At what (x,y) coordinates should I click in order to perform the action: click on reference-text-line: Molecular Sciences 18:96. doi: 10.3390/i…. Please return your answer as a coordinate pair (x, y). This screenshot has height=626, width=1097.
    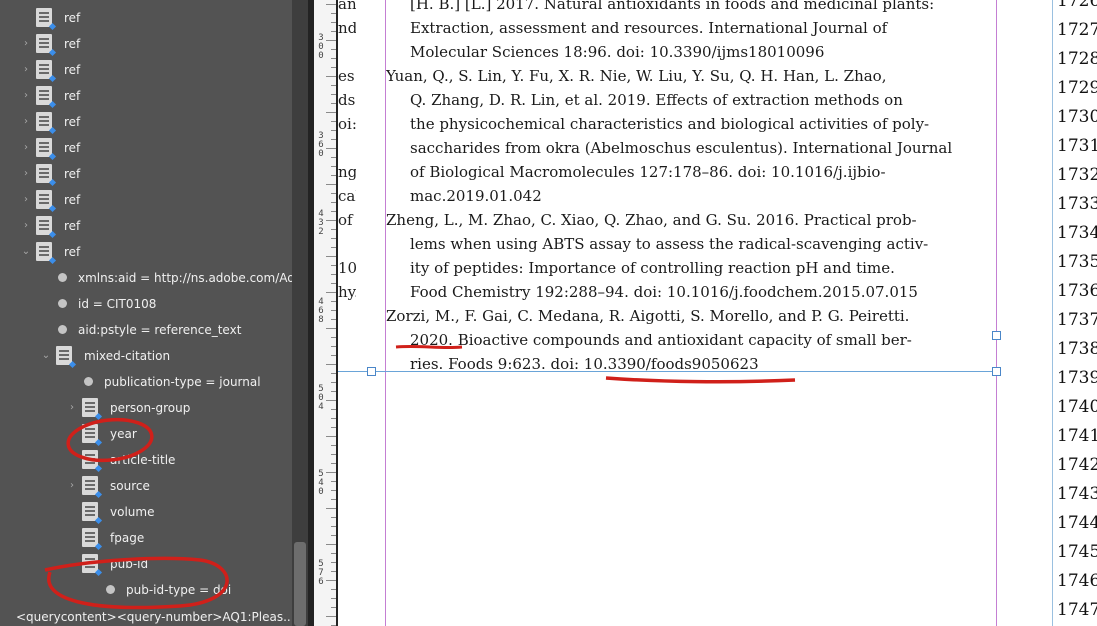
    Looking at the image, I should click on (703, 52).